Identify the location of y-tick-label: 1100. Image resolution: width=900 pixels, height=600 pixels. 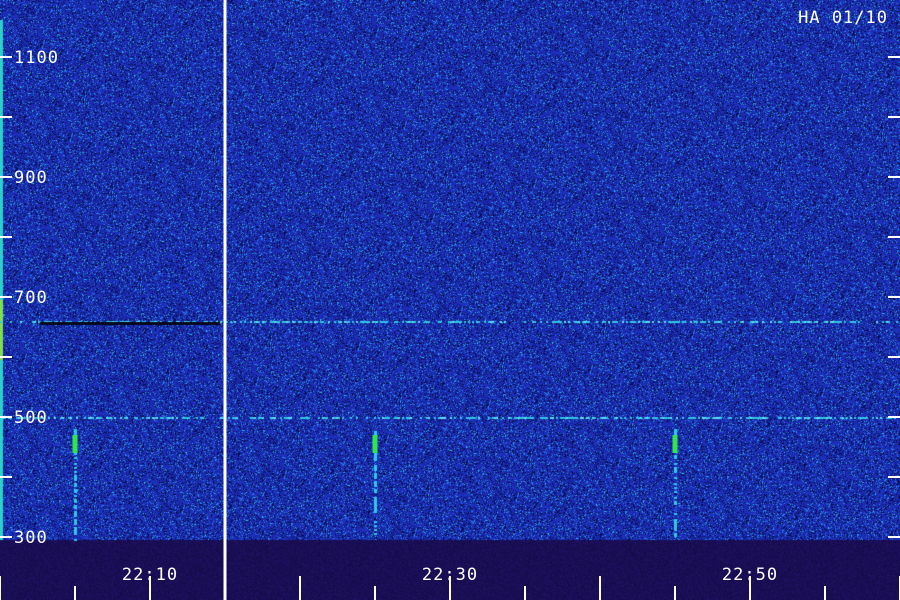
(36, 58).